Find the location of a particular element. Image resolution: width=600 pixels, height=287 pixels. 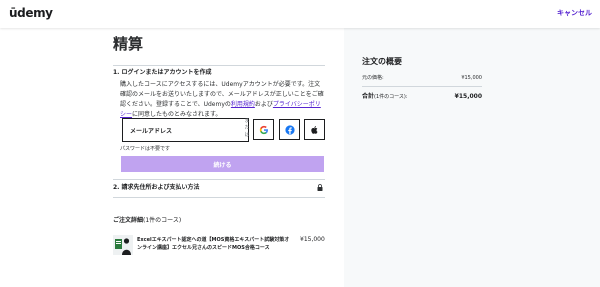

course-price: ¥15,000 is located at coordinates (312, 239).